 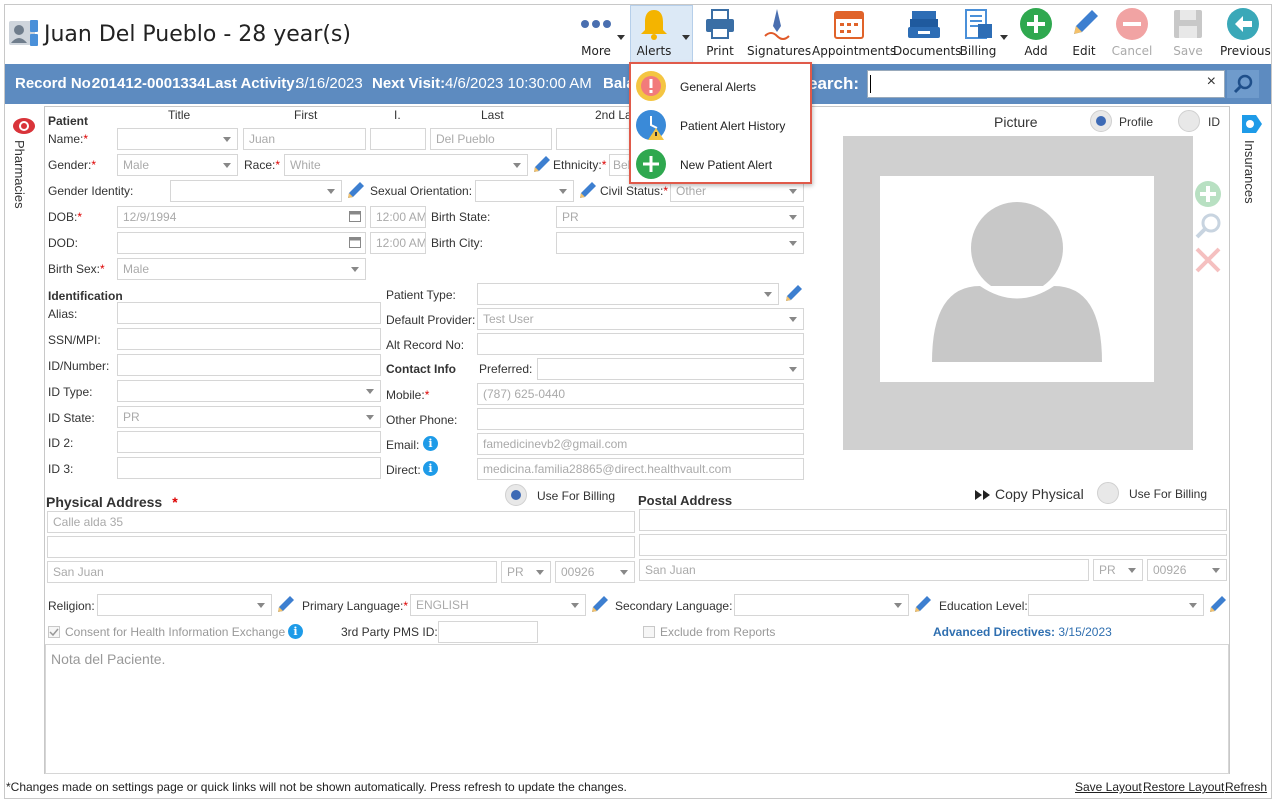 I want to click on more-chevron-down-icon, so click(x=621, y=37).